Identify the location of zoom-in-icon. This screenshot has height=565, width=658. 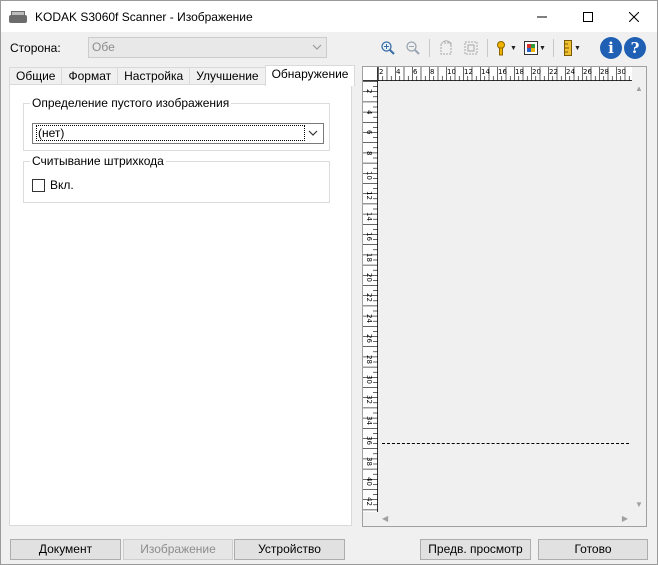
(388, 48).